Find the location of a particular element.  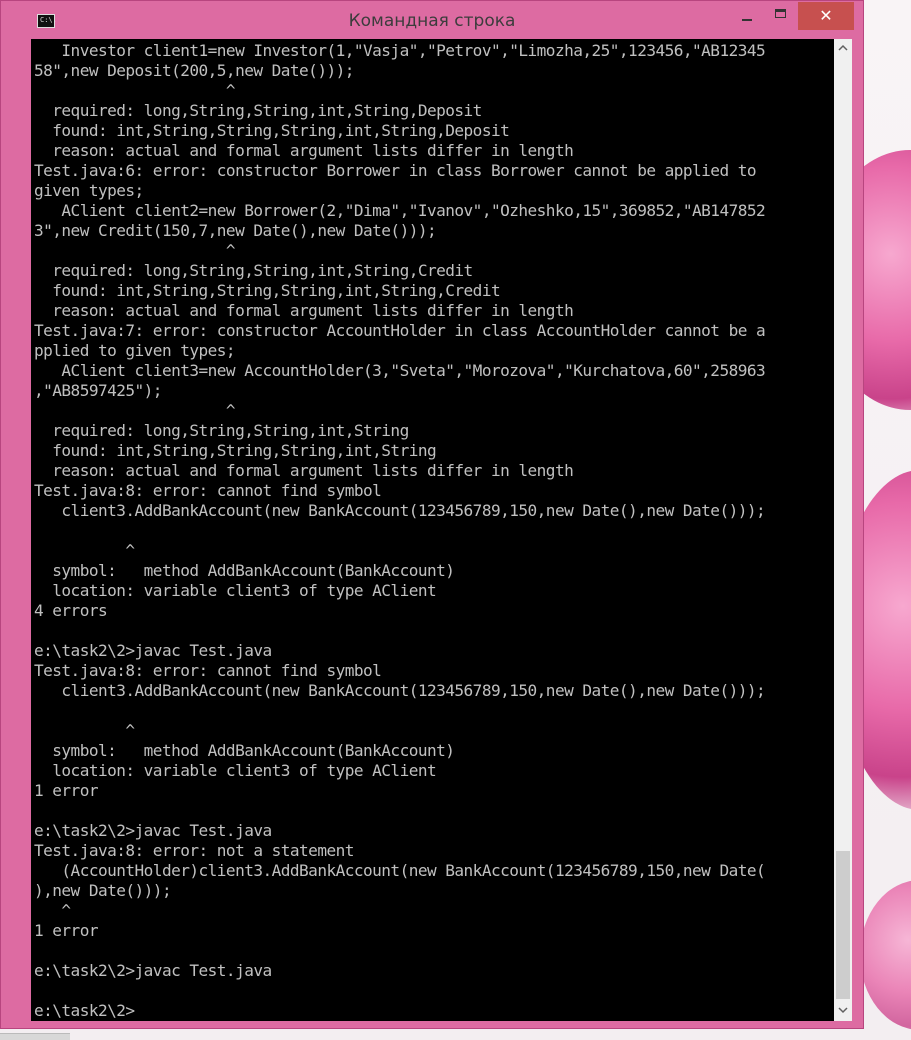

orchid-flower-image is located at coordinates (885, 955).